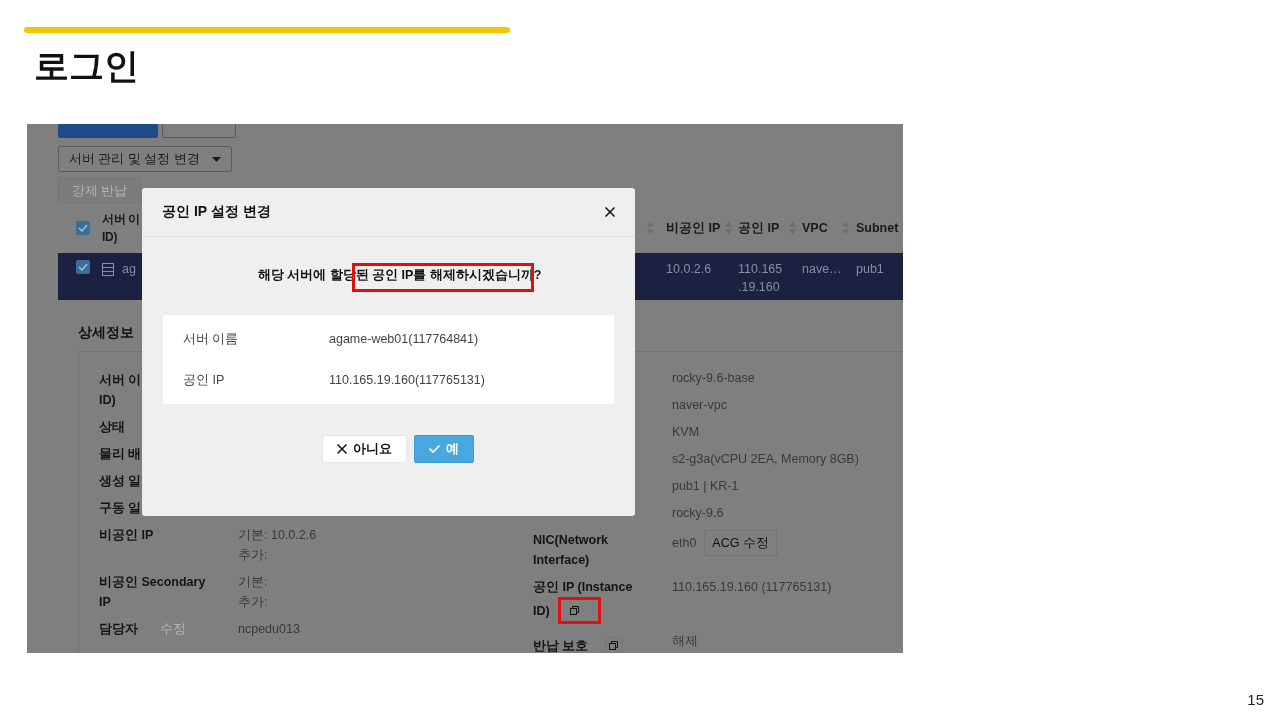 Image resolution: width=1280 pixels, height=720 pixels. I want to click on field-value: 110.165.19.160 (117765131), so click(752, 587).